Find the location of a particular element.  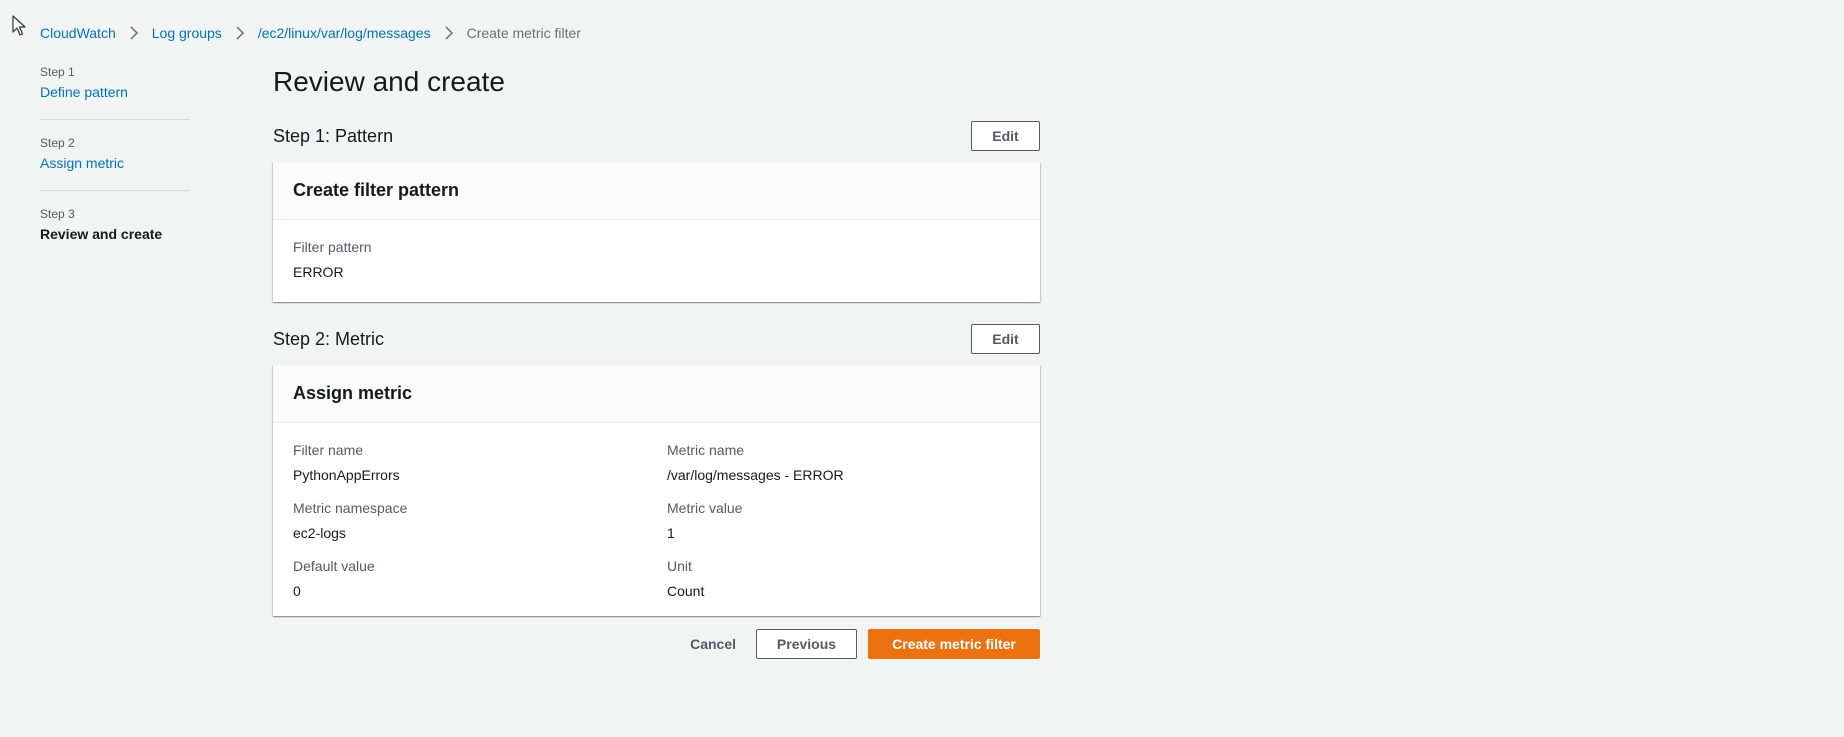

step-number: Step 3 is located at coordinates (57, 214).